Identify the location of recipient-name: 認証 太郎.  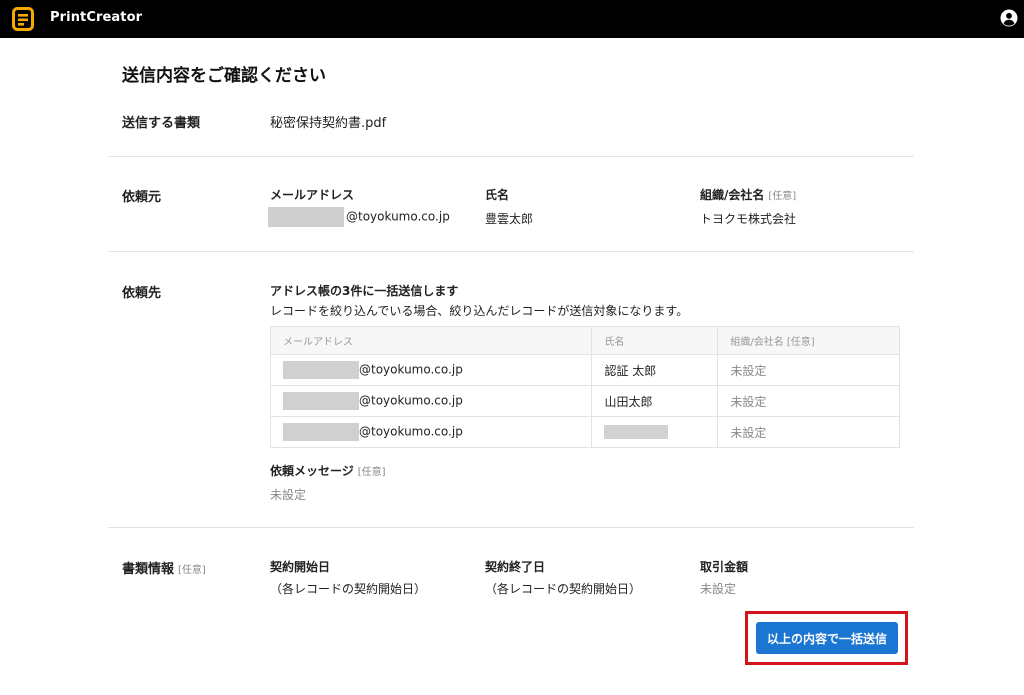
(655, 370).